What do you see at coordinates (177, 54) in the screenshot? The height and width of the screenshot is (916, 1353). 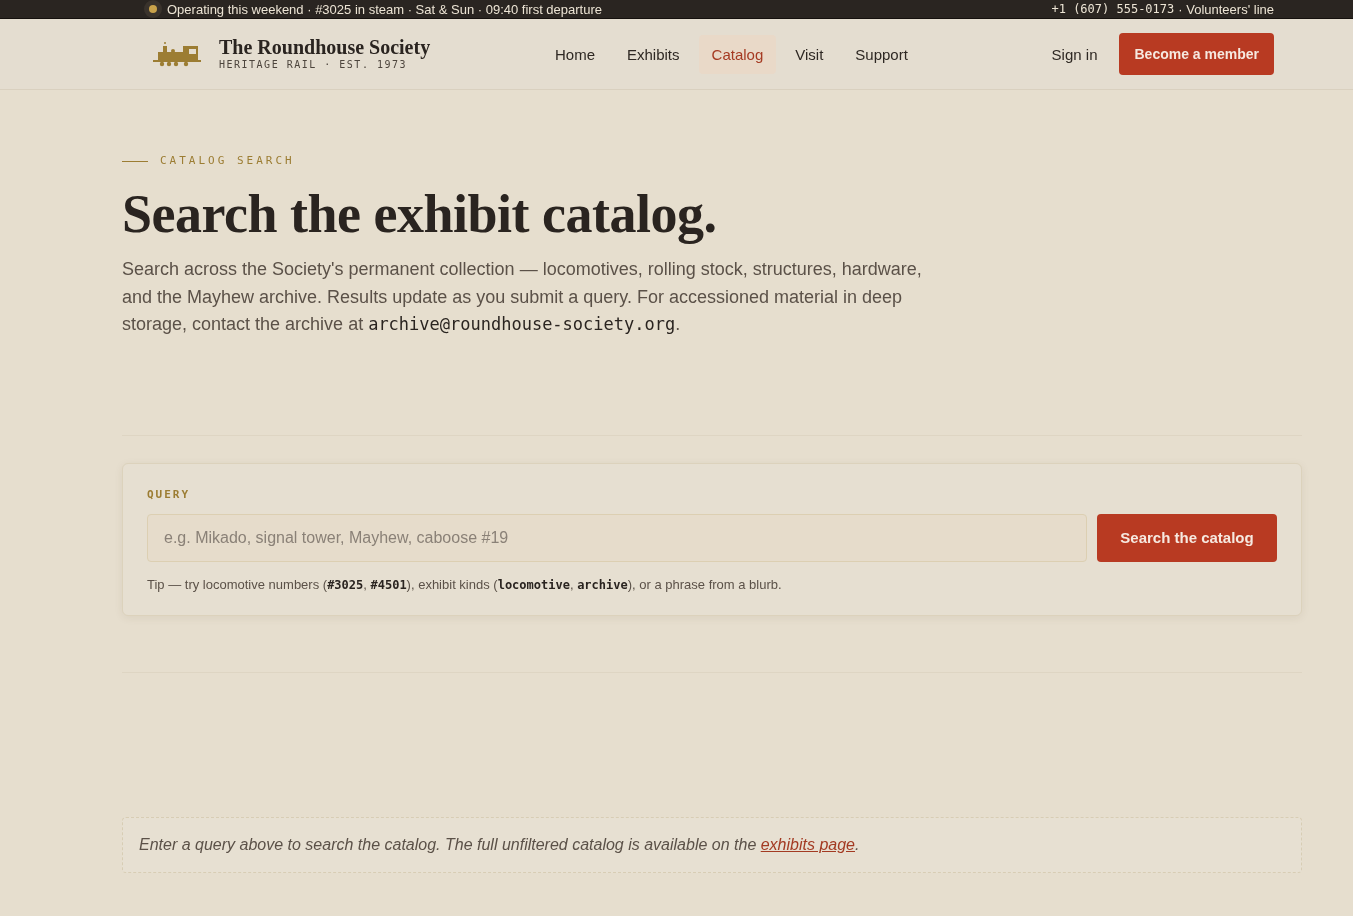 I see `locomotive-icon` at bounding box center [177, 54].